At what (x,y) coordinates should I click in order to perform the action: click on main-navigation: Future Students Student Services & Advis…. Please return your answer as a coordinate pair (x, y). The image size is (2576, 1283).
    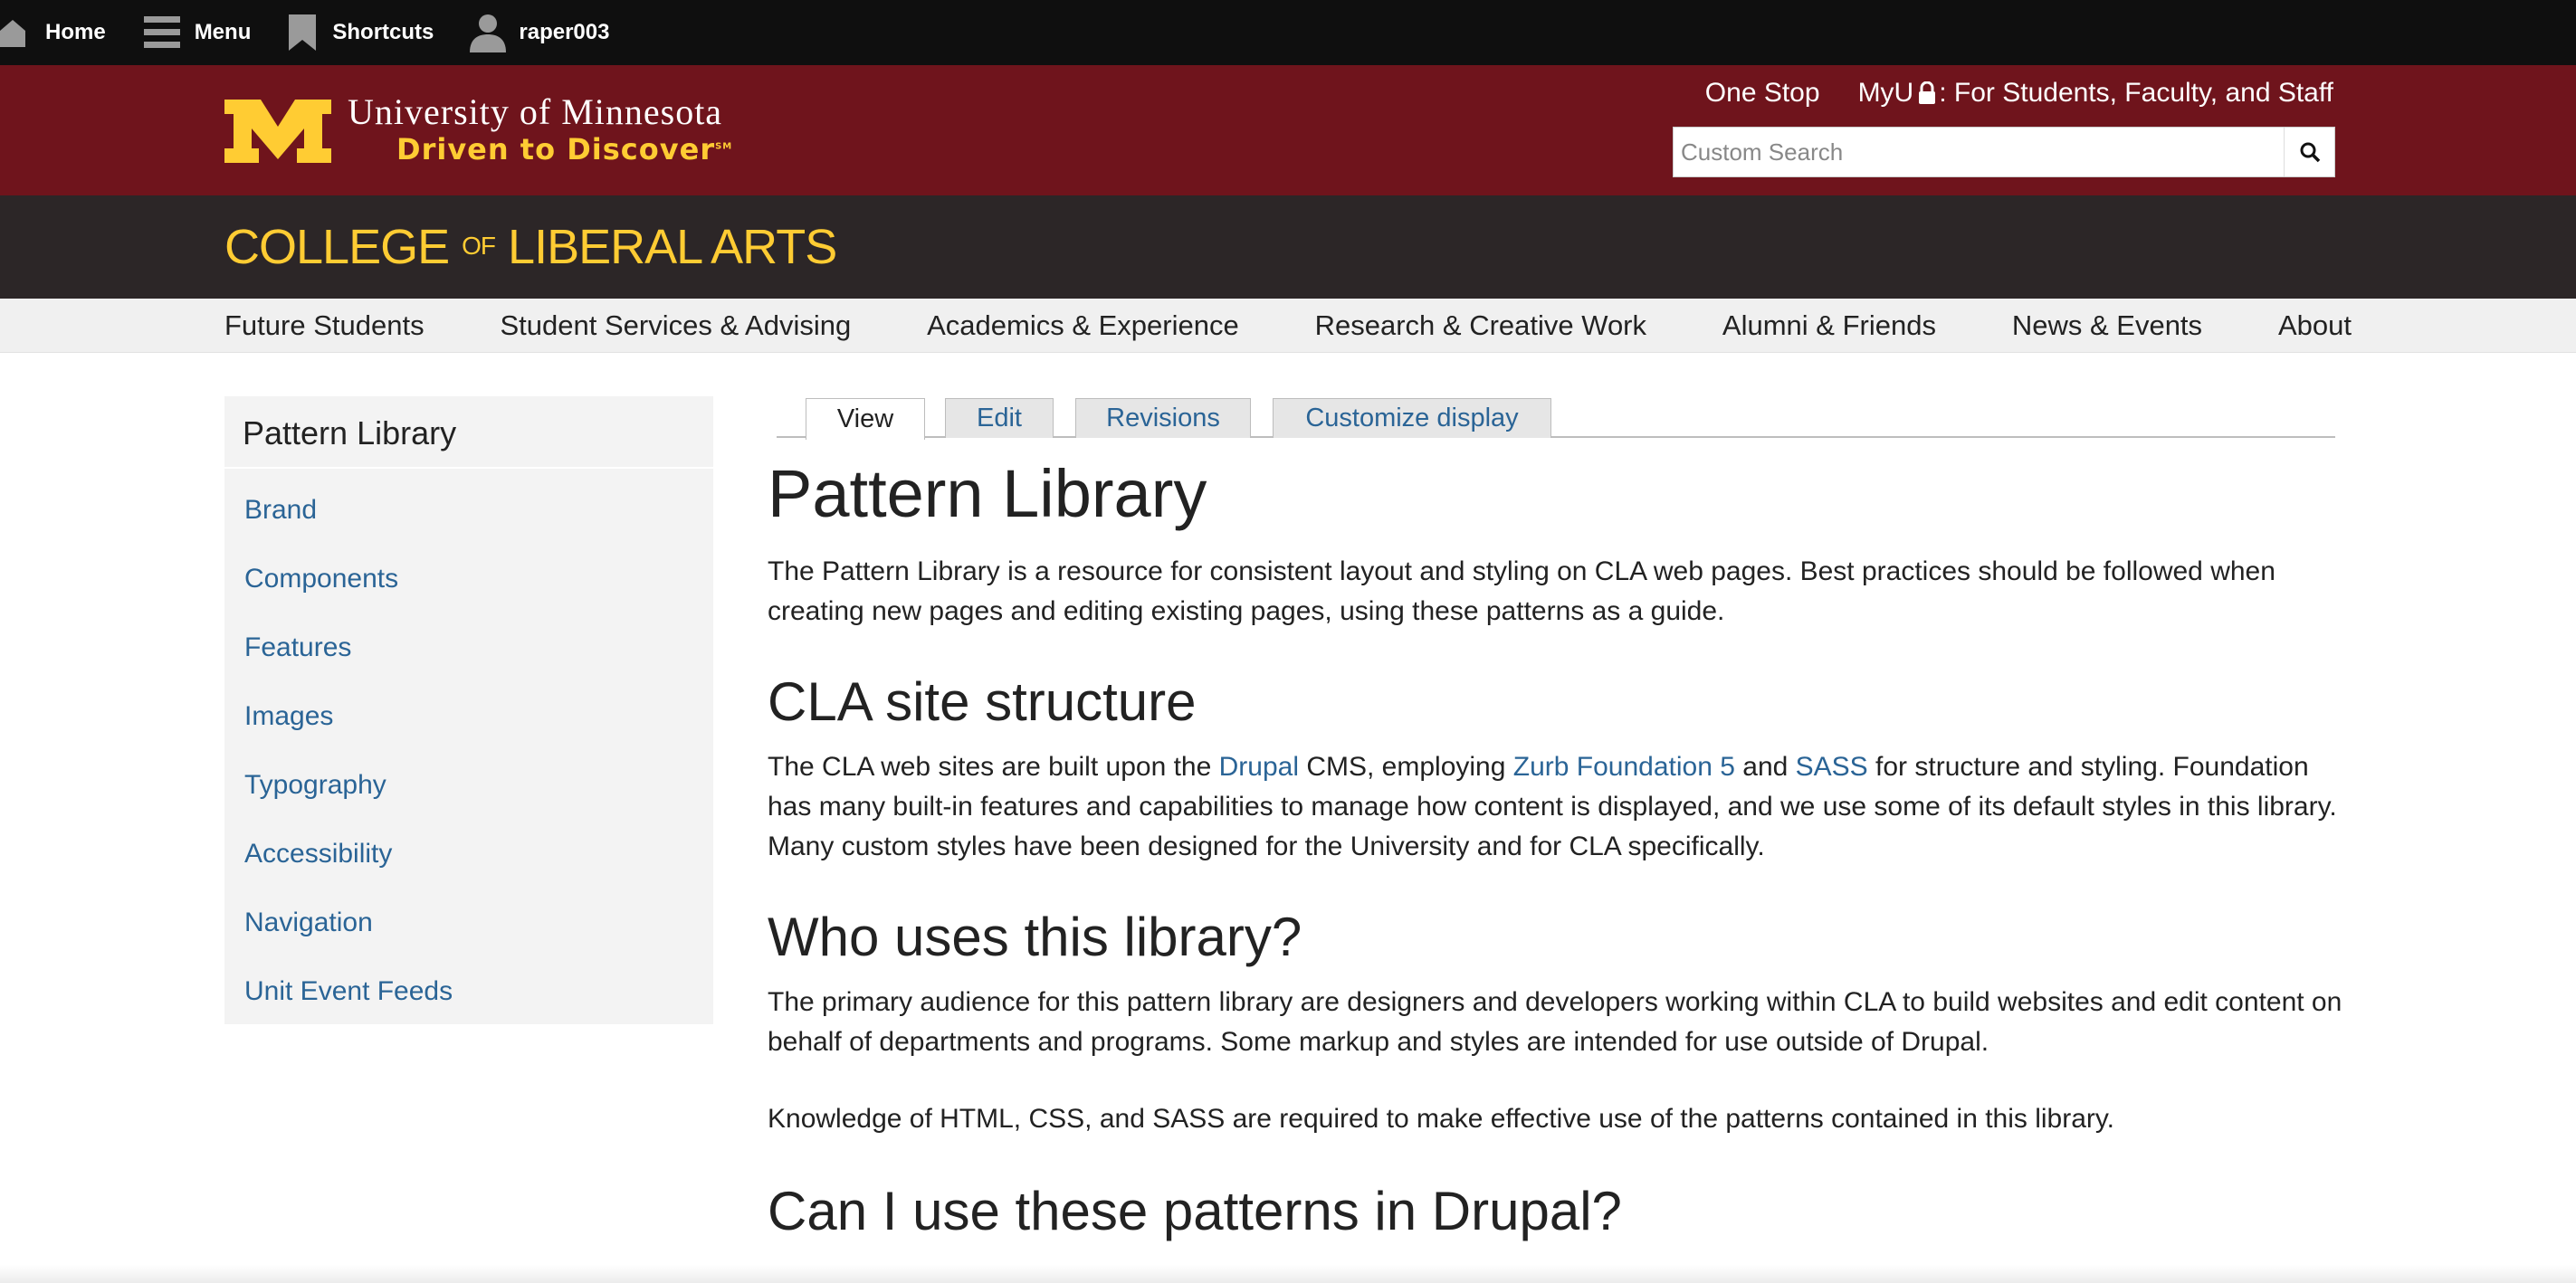
    Looking at the image, I should click on (1288, 326).